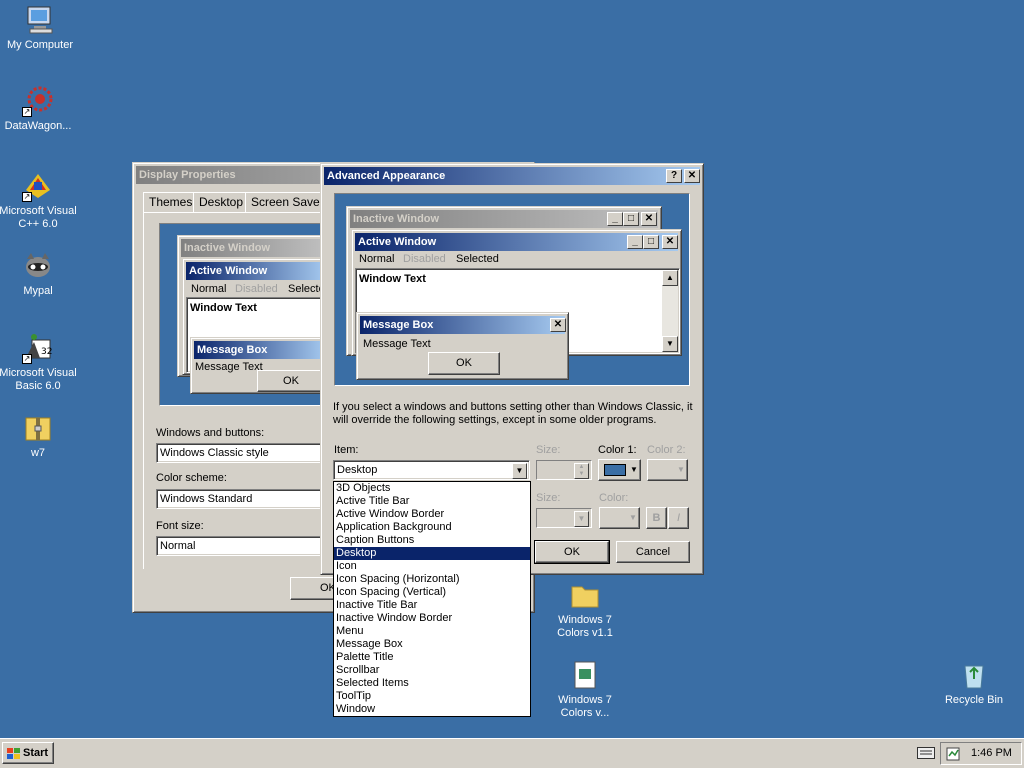  I want to click on computer-icon, so click(40, 20).